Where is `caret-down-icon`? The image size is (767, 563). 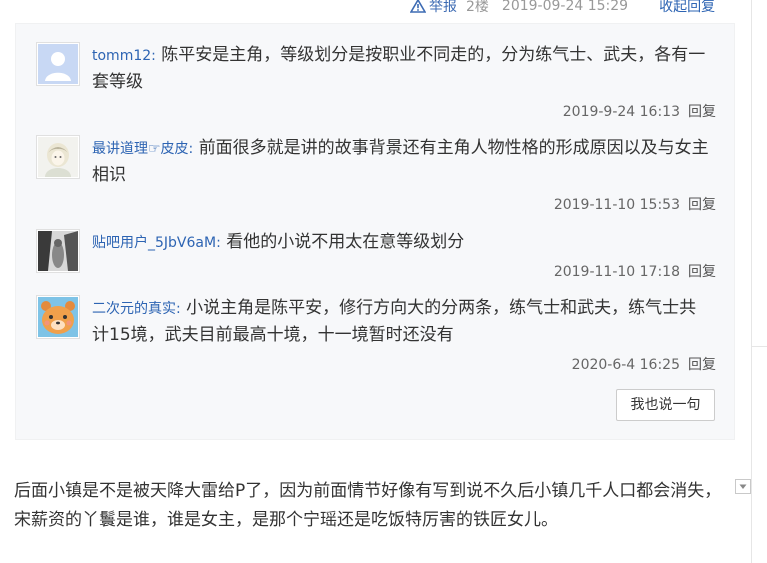
caret-down-icon is located at coordinates (743, 486).